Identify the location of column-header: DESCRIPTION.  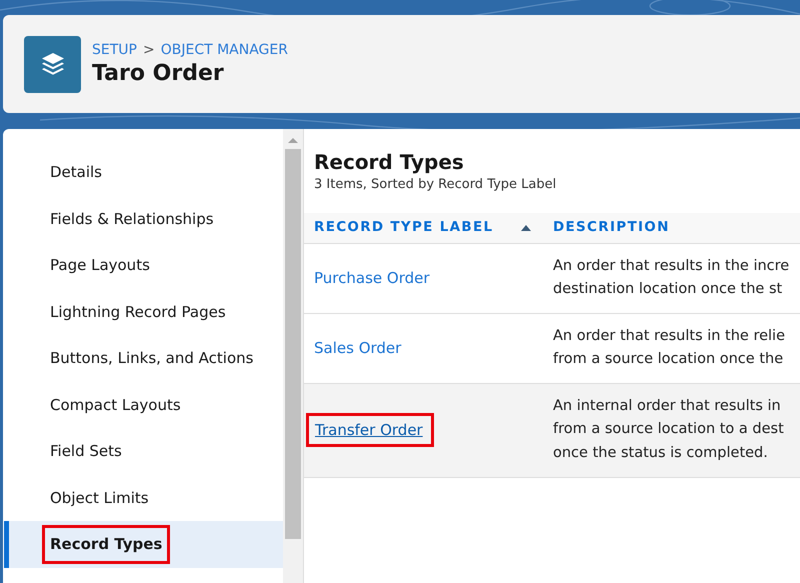
(676, 227).